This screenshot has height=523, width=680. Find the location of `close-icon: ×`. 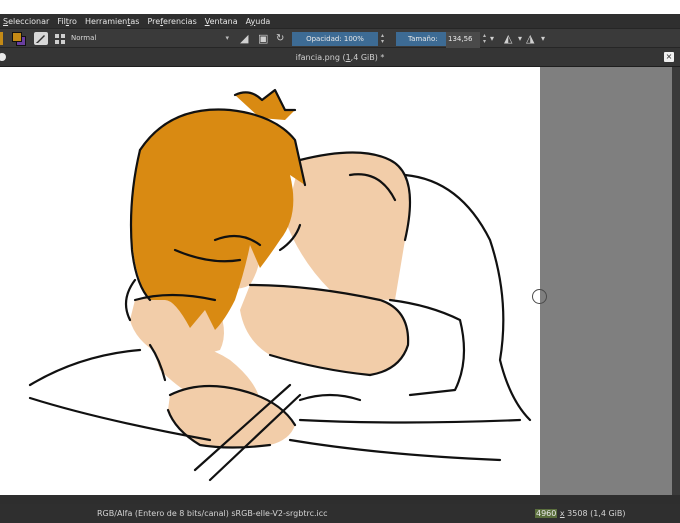

close-icon: × is located at coordinates (669, 57).